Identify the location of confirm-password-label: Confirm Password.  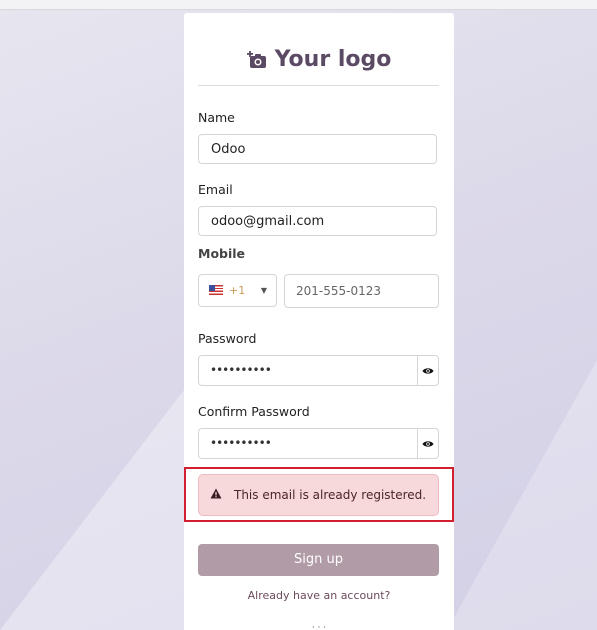
(254, 411).